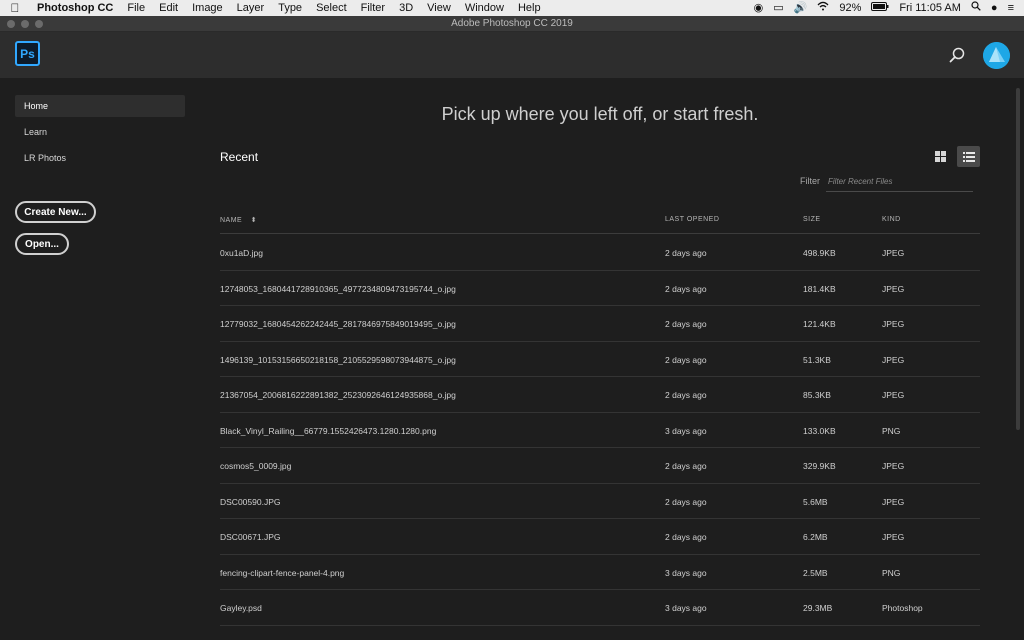  I want to click on menu-layer: Layer, so click(251, 8).